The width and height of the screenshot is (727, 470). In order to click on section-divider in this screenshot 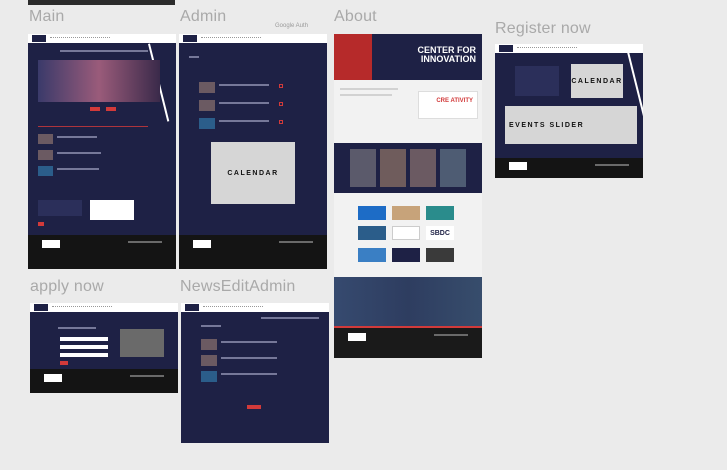, I will do `click(93, 126)`.